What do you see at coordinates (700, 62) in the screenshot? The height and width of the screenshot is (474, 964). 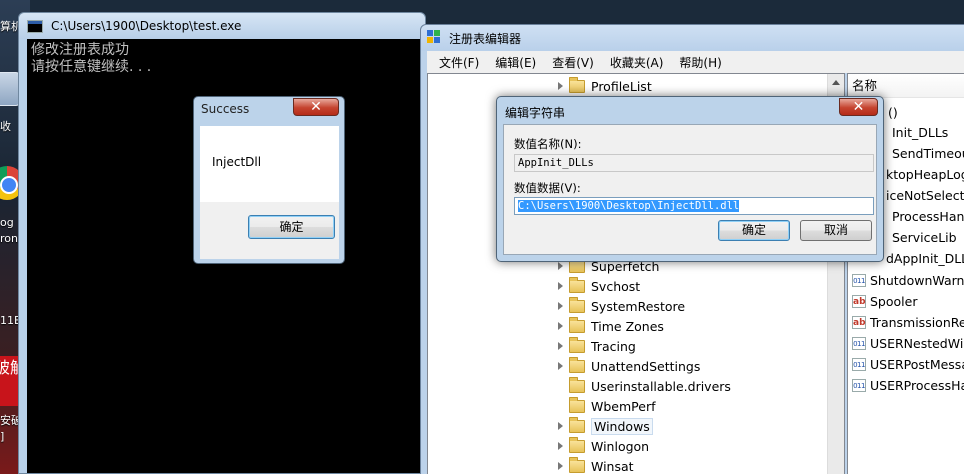 I see `menu-help: 帮助(H)` at bounding box center [700, 62].